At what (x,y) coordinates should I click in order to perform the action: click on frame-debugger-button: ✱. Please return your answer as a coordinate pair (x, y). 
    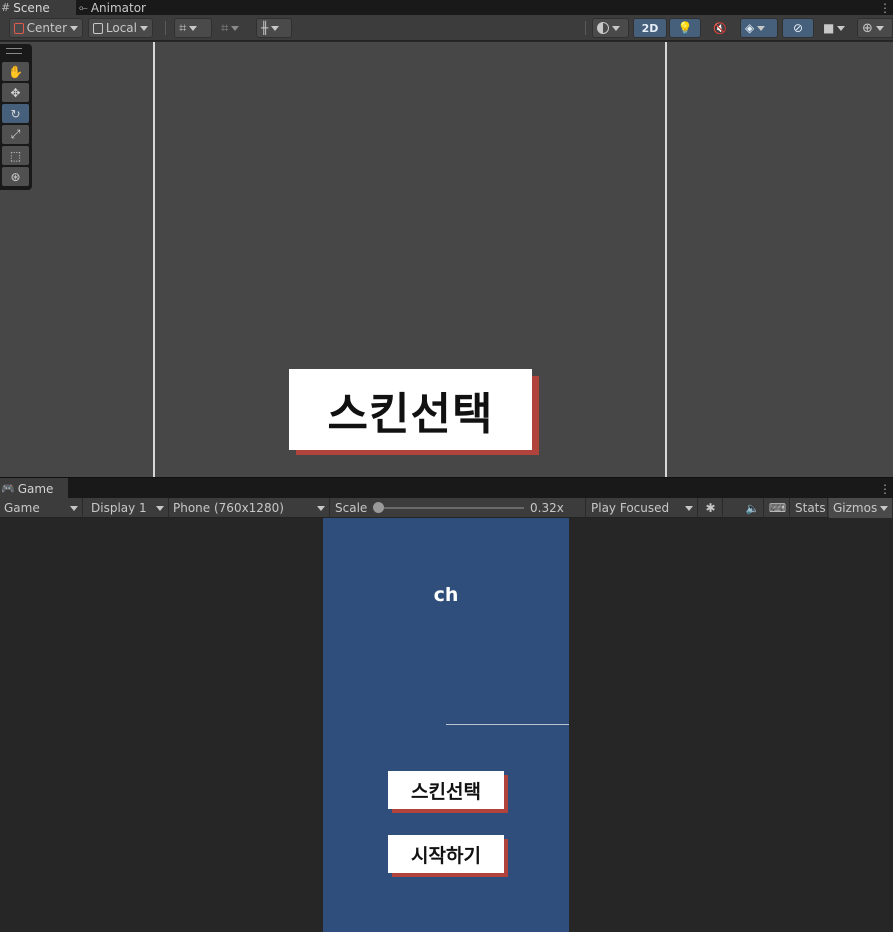
    Looking at the image, I should click on (711, 508).